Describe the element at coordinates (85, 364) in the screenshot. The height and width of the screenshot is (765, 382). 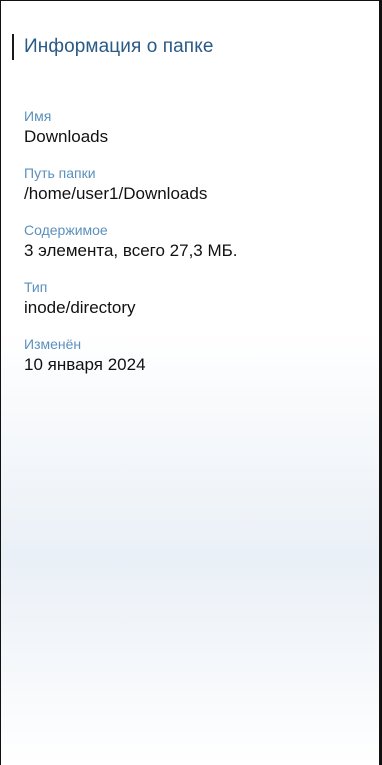
I see `property-value: 10 января 2024` at that location.